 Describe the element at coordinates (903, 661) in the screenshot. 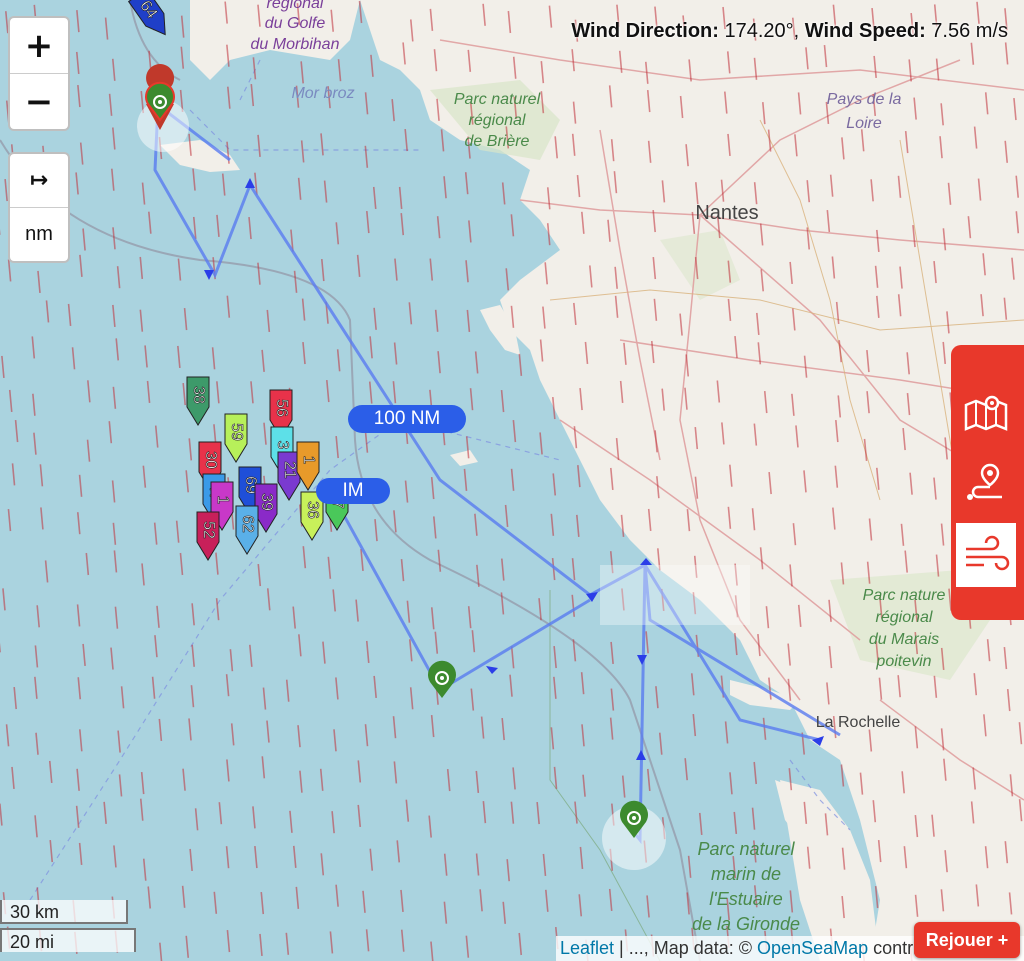

I see `label-marais-4: poitevin` at that location.